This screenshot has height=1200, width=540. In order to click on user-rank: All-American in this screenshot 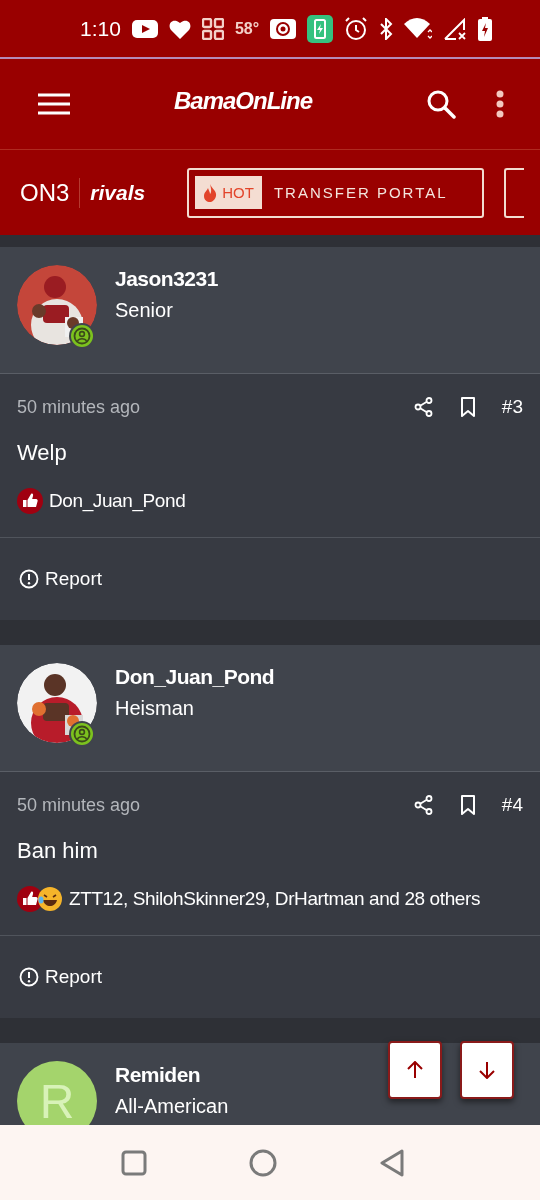, I will do `click(172, 1106)`.